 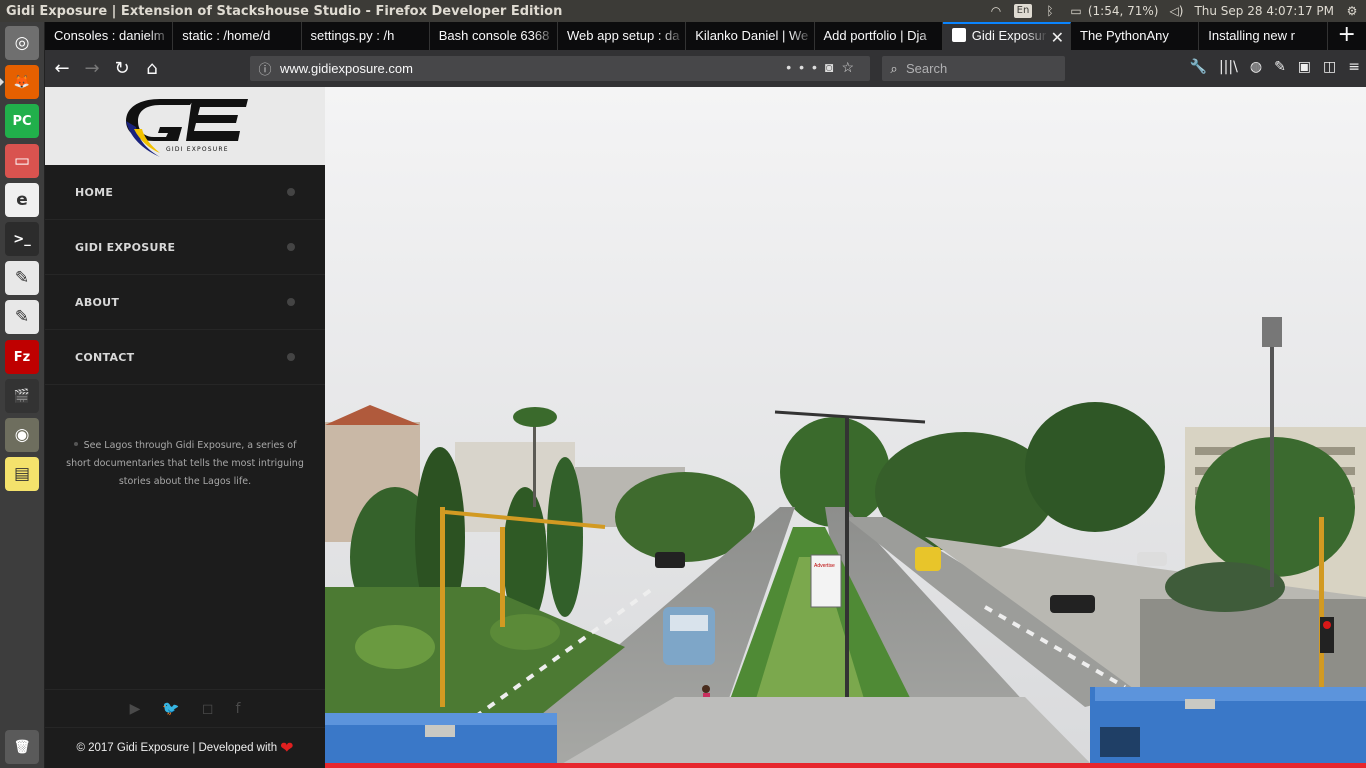 I want to click on pycharm-icon: PC, so click(x=22, y=121).